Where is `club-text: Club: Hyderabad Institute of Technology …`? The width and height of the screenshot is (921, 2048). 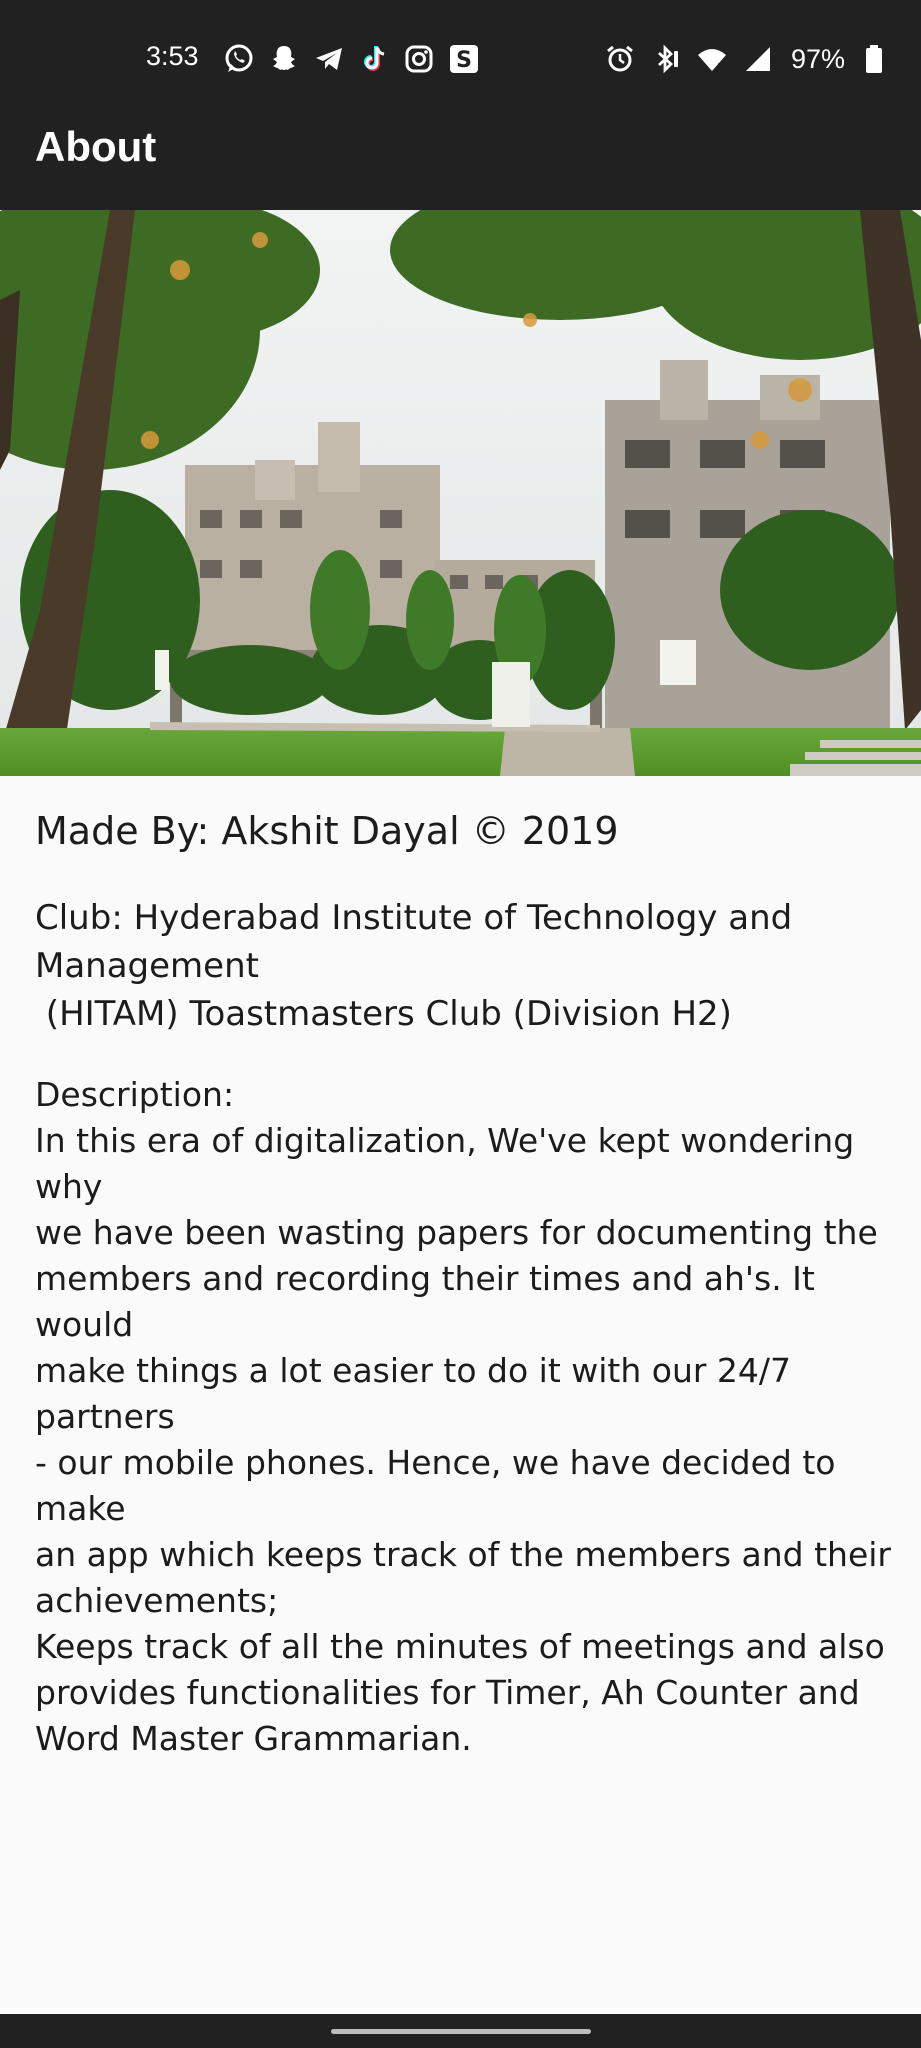
club-text: Club: Hyderabad Institute of Technology … is located at coordinates (475, 966).